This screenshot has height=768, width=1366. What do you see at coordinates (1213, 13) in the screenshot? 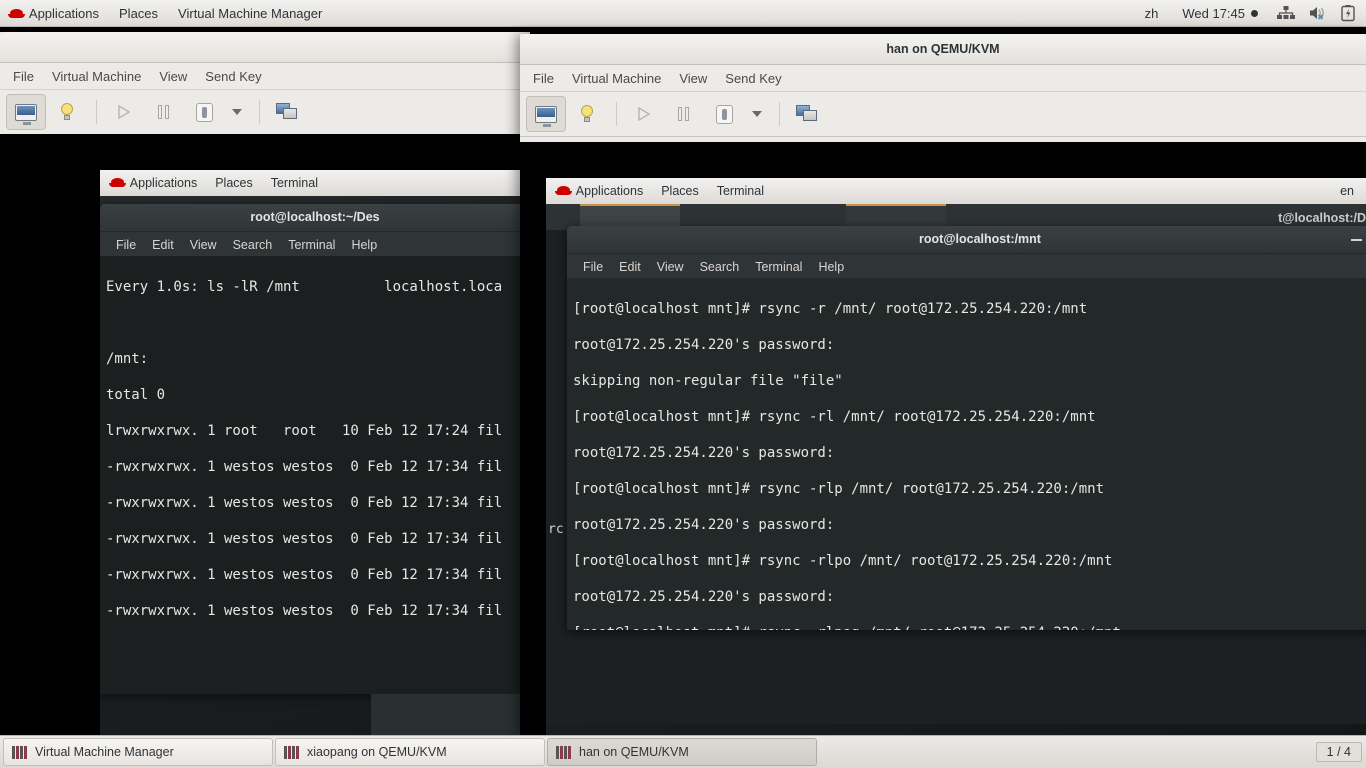
I see `clock-label: Wed 17:45` at bounding box center [1213, 13].